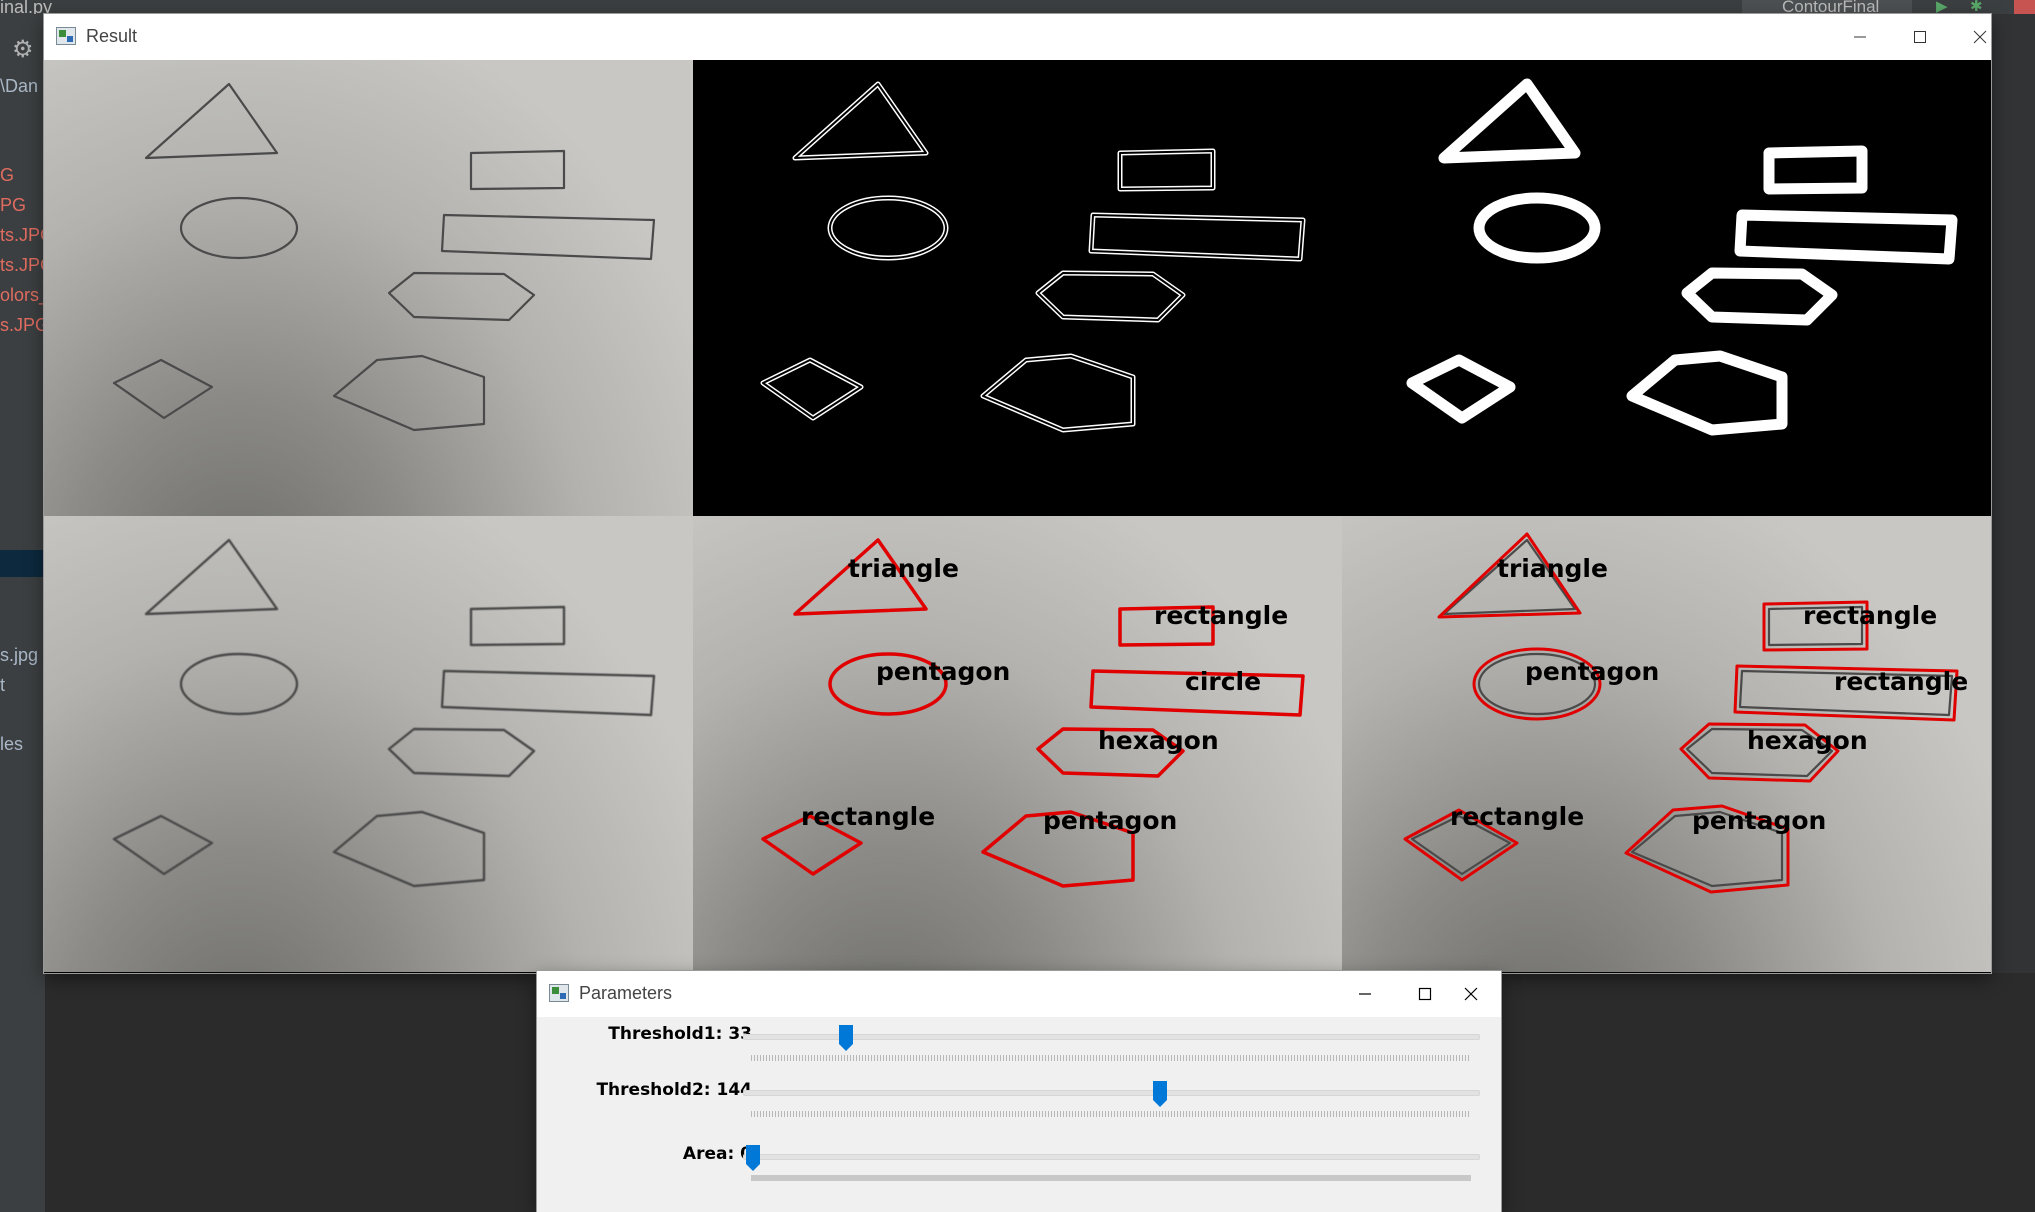 Image resolution: width=2035 pixels, height=1212 pixels. What do you see at coordinates (1223, 681) in the screenshot?
I see `shape-label-circle: circle` at bounding box center [1223, 681].